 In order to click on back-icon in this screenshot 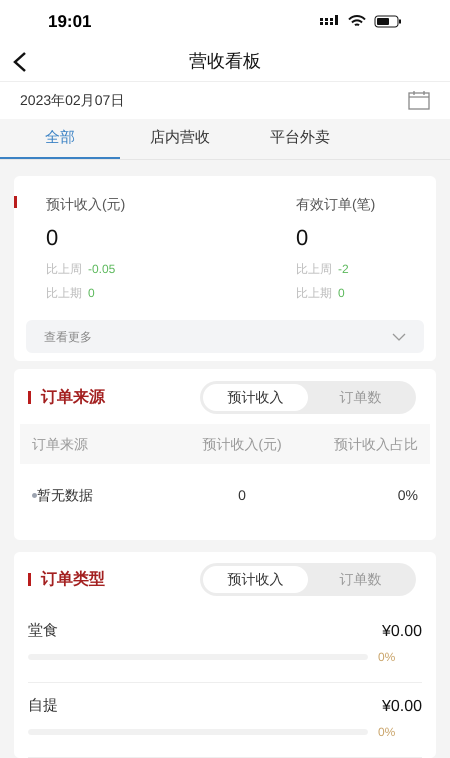, I will do `click(20, 61)`.